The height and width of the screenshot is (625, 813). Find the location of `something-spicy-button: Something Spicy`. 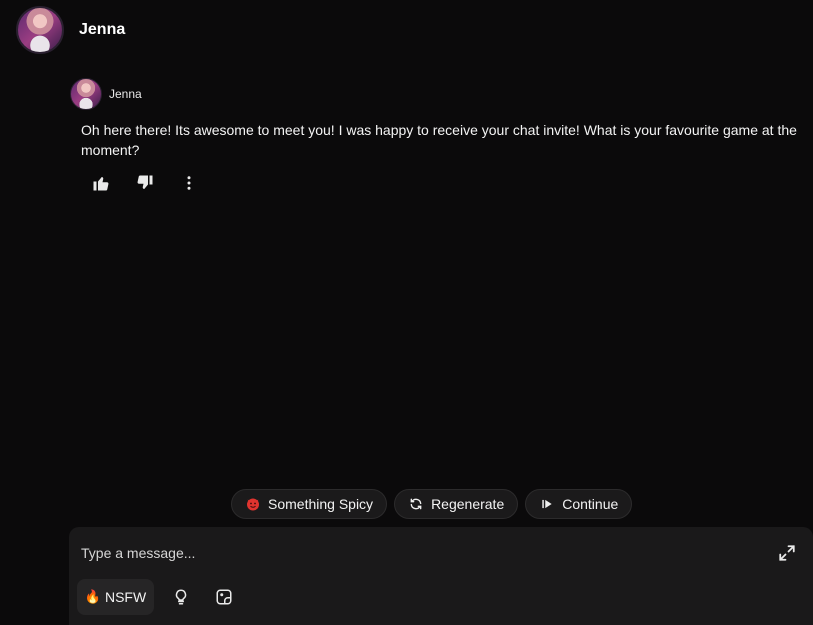

something-spicy-button: Something Spicy is located at coordinates (309, 504).